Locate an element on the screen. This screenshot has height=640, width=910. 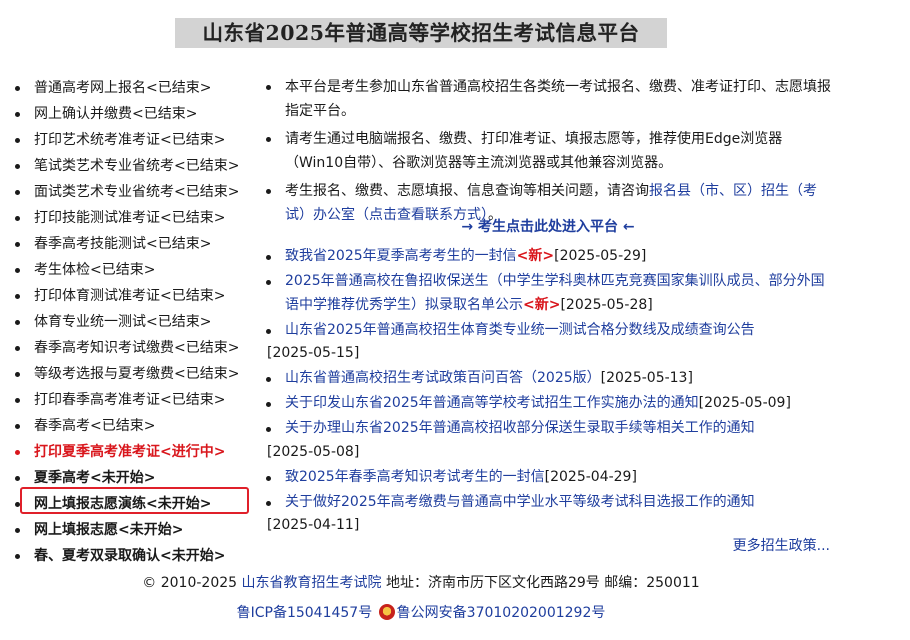
org-link: 山东省教育招生考试院 is located at coordinates (312, 583).